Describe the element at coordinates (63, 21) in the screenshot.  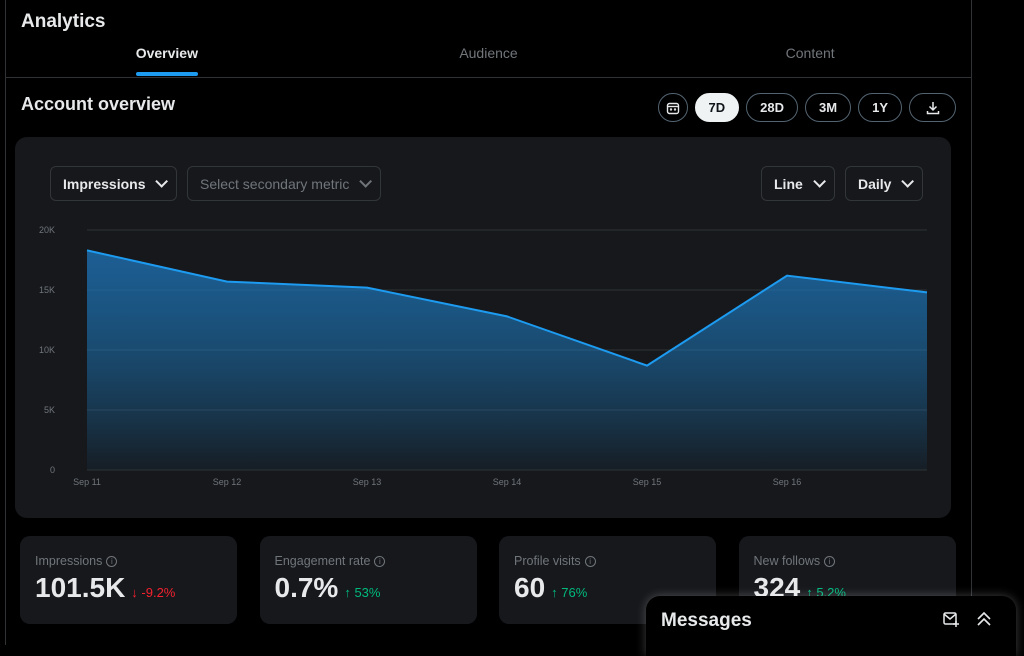
I see `page-title: Analytics` at that location.